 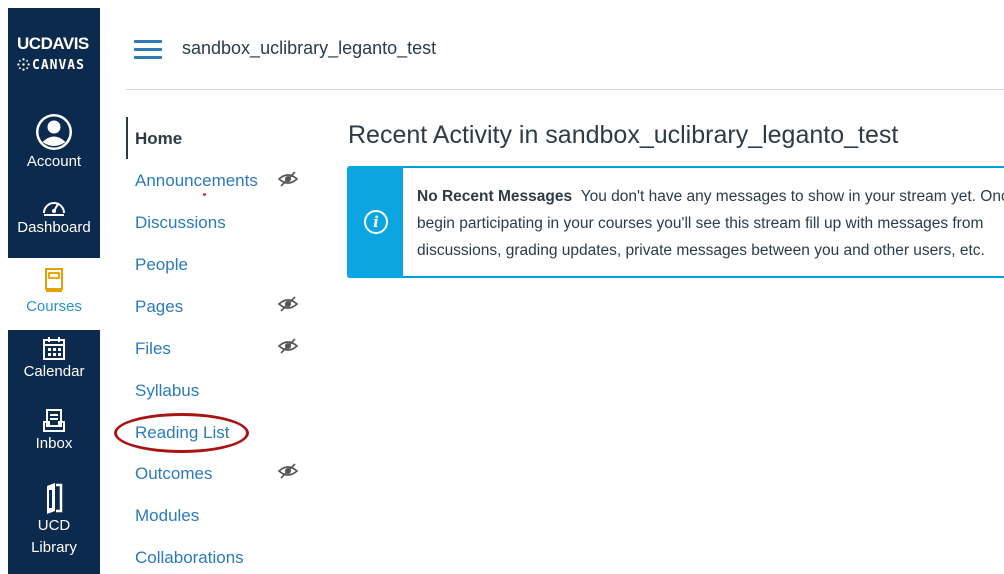 What do you see at coordinates (54, 547) in the screenshot?
I see `global-nav-label-line2: Library` at bounding box center [54, 547].